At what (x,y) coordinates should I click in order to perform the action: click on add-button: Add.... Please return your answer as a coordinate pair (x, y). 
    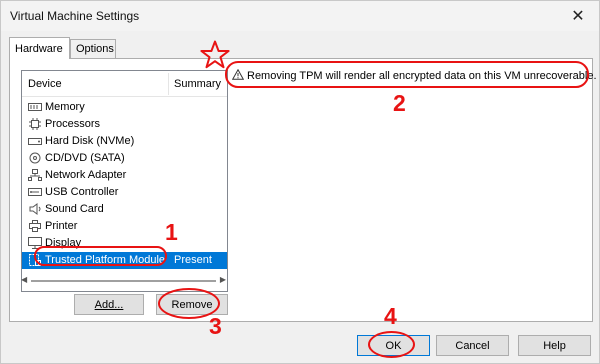
    Looking at the image, I should click on (109, 304).